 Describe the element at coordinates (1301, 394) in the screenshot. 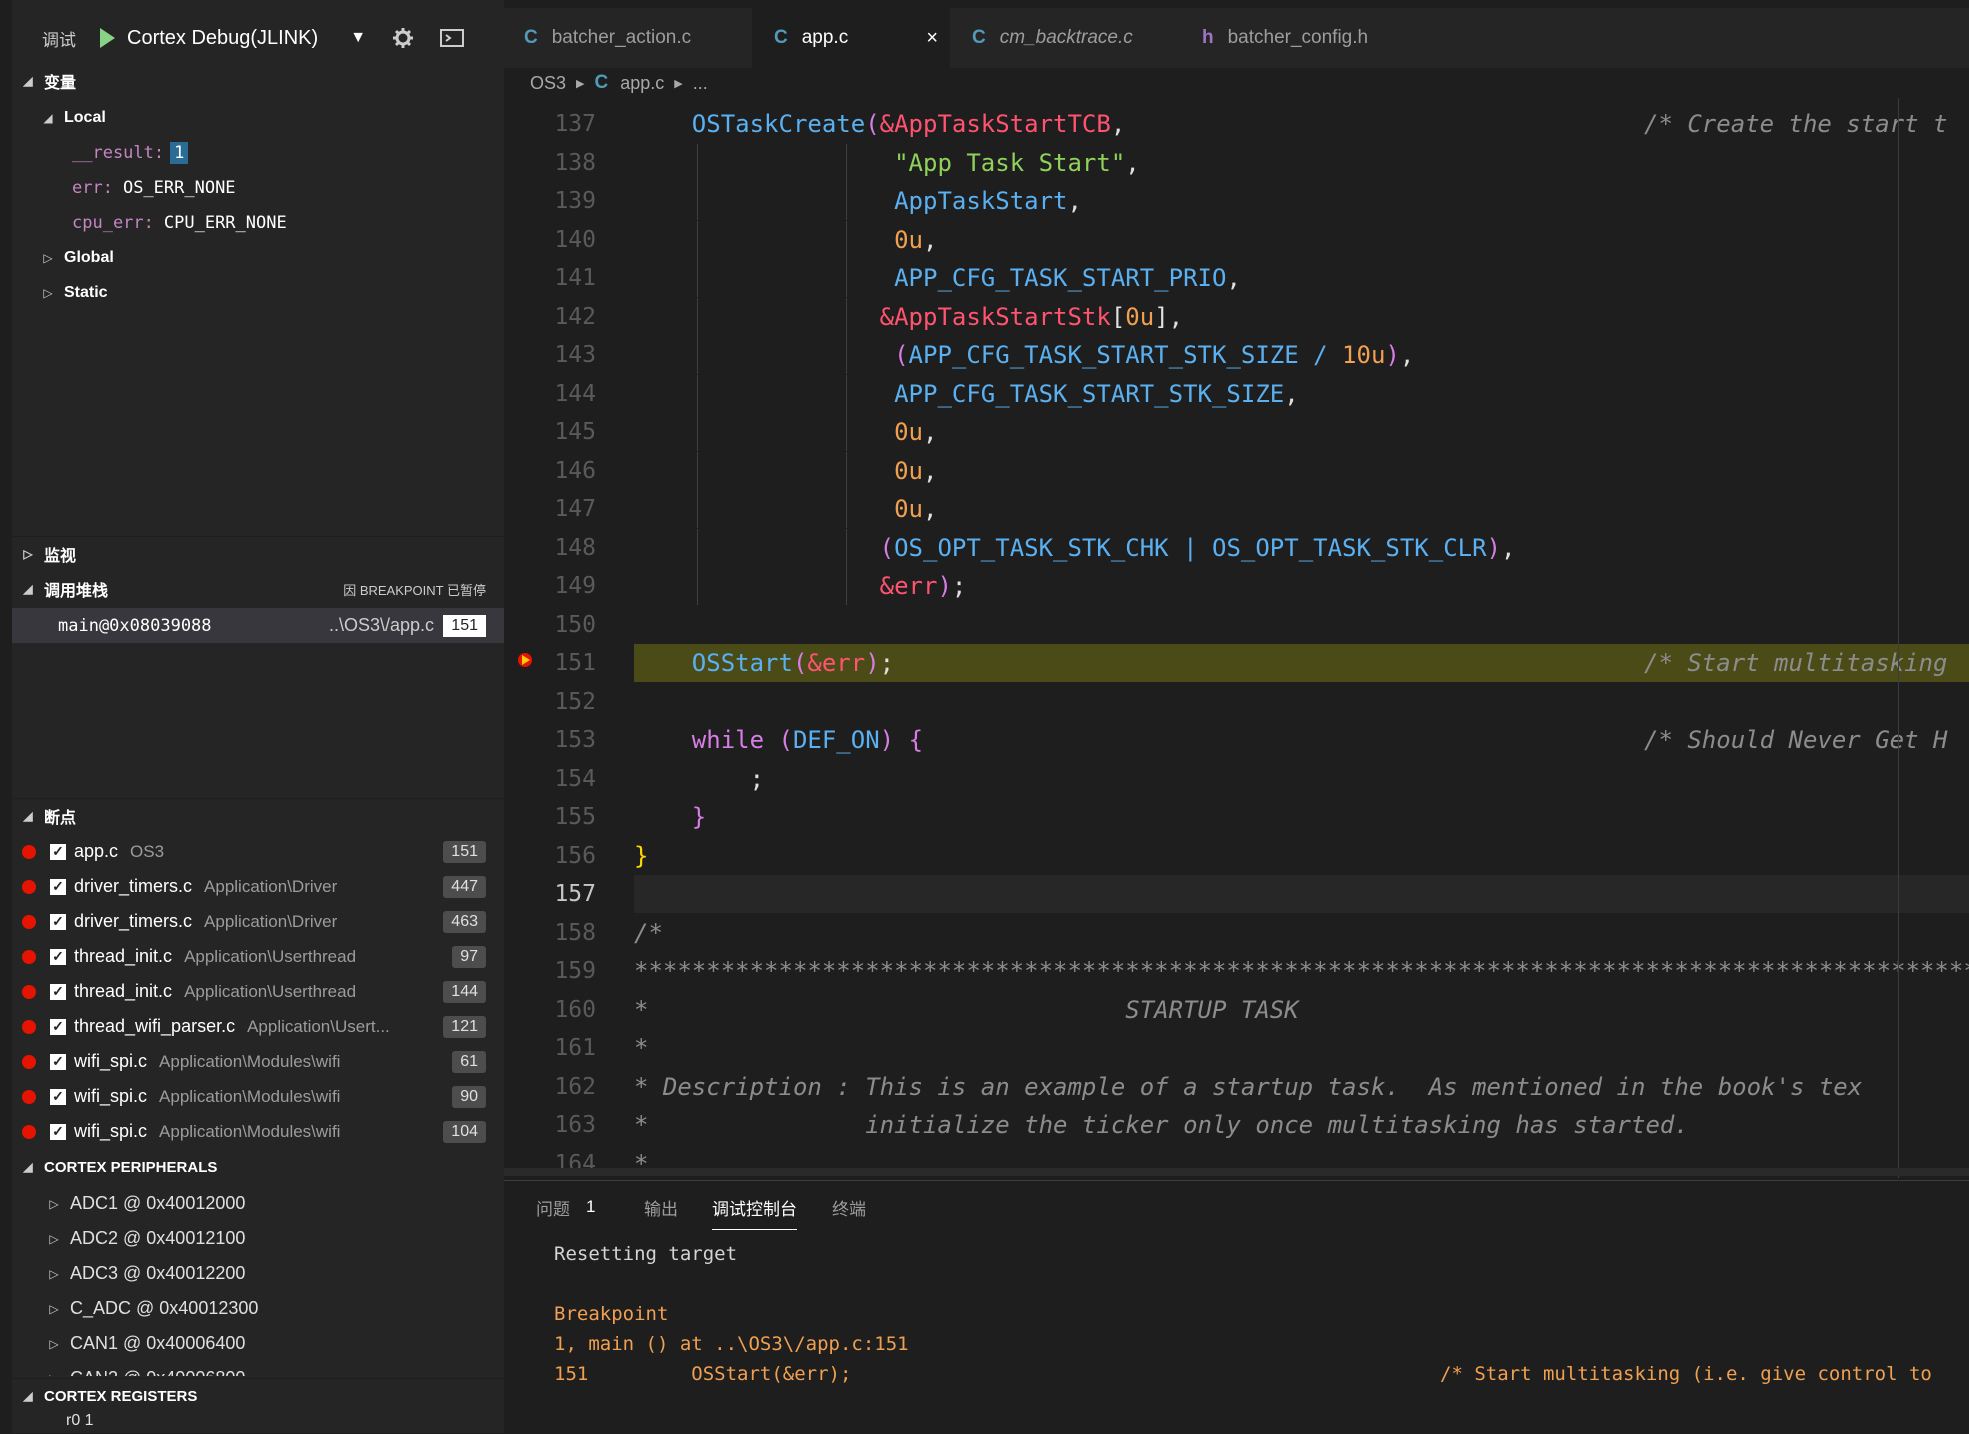

I see `code-line: APP_CFG_TASK_START_STK_SIZE,` at that location.